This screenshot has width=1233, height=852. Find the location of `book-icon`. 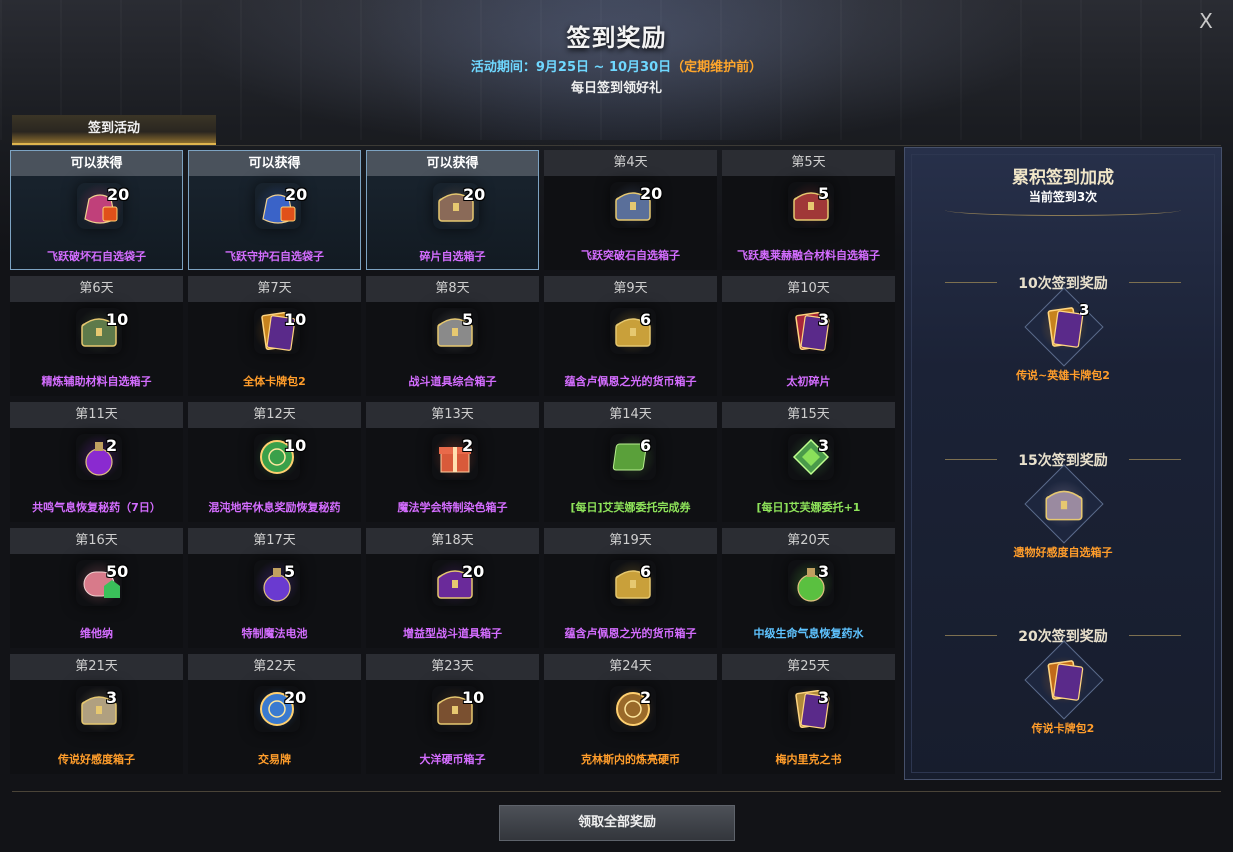

book-icon is located at coordinates (1064, 680).